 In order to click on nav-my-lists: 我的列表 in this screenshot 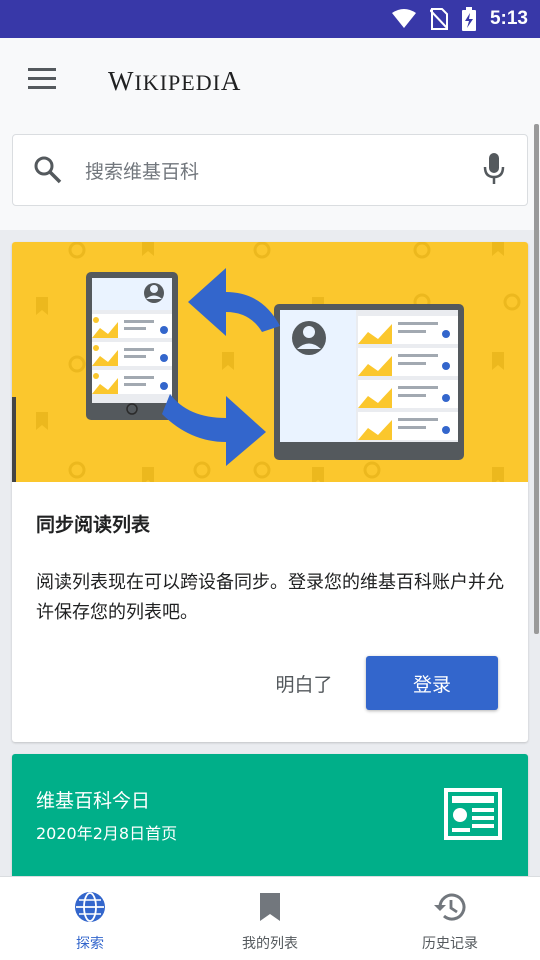, I will do `click(270, 918)`.